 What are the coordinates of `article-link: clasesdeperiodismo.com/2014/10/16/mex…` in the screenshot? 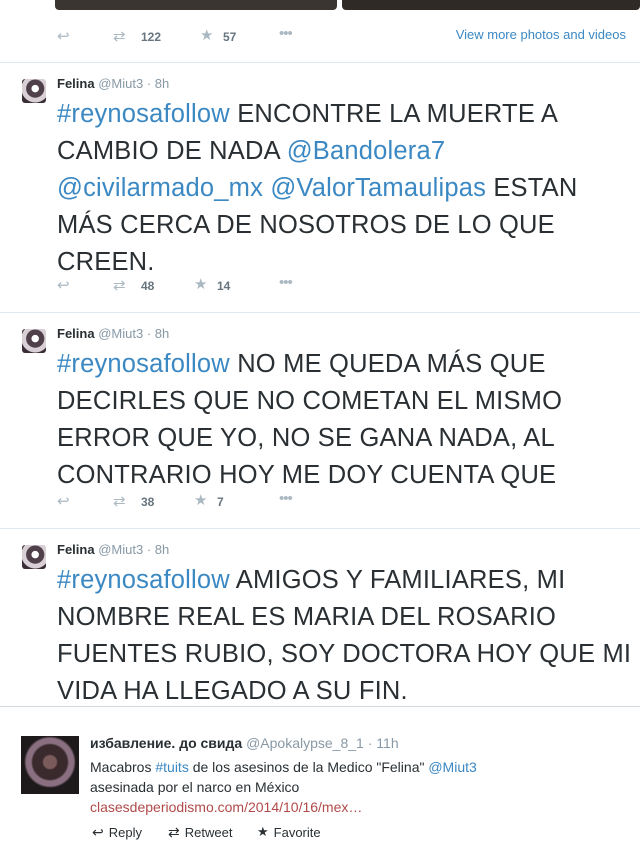 It's located at (226, 807).